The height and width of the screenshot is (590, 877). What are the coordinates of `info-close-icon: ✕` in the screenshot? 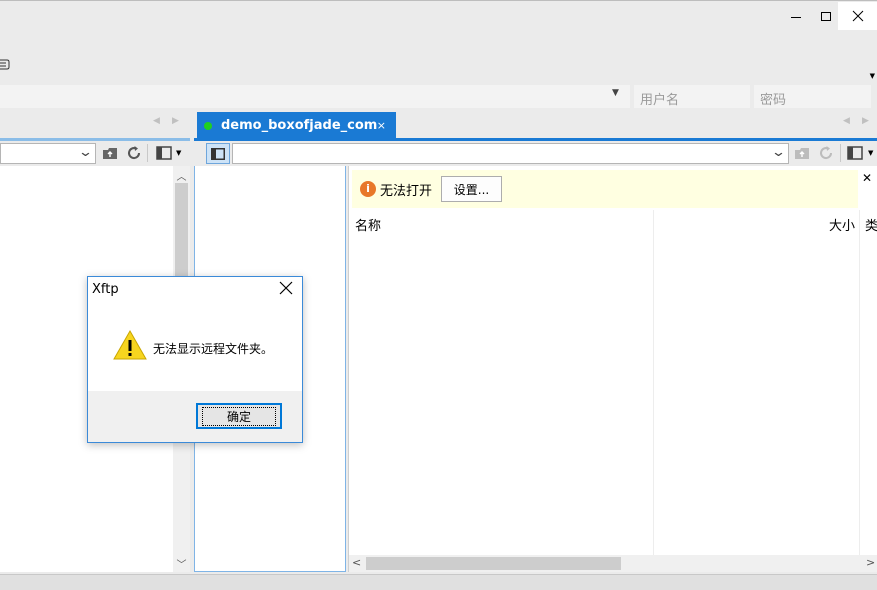 It's located at (867, 178).